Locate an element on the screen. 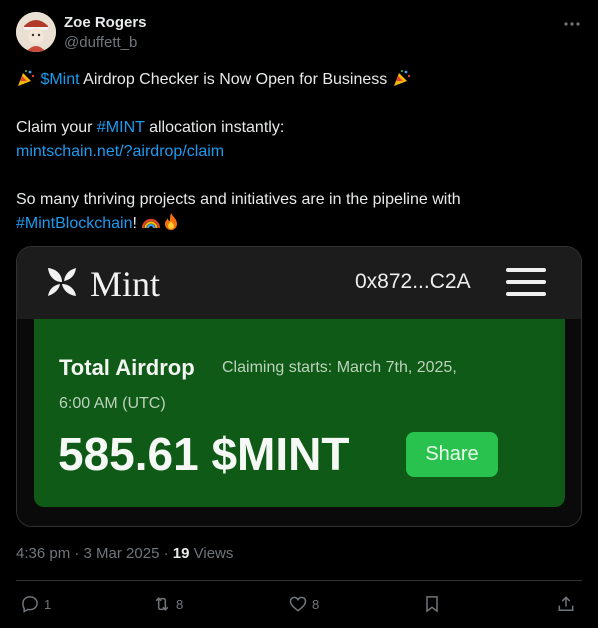 The image size is (598, 628). headline-text: Airdrop Checker is Now Open for Business is located at coordinates (235, 79).